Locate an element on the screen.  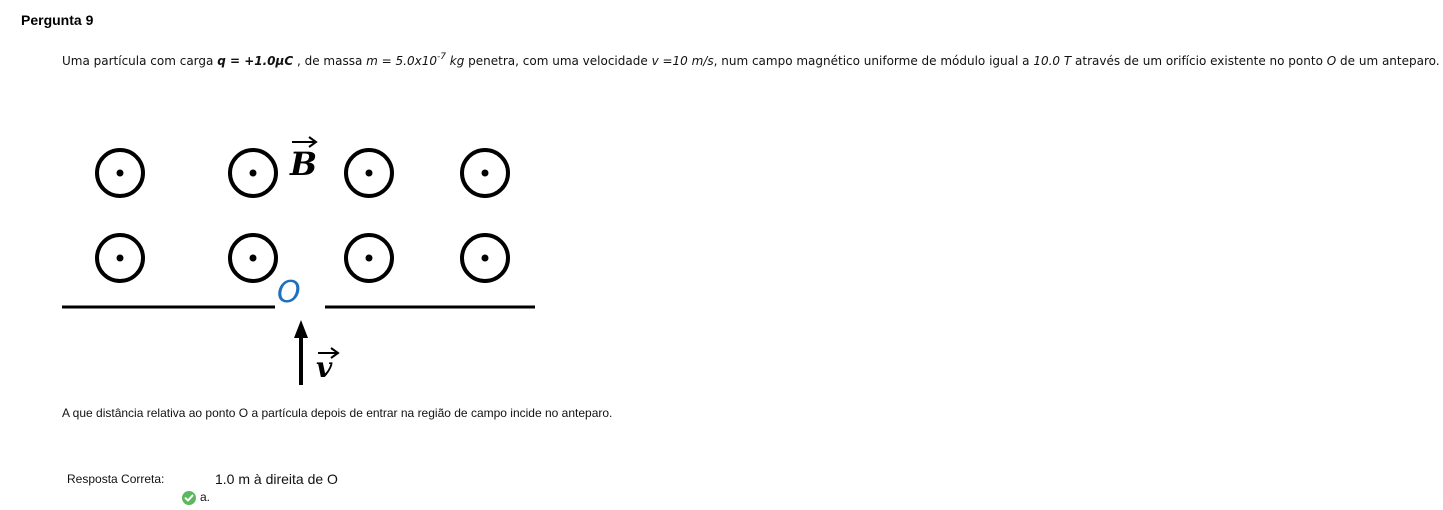
statement-text-2: , de massa is located at coordinates (330, 61).